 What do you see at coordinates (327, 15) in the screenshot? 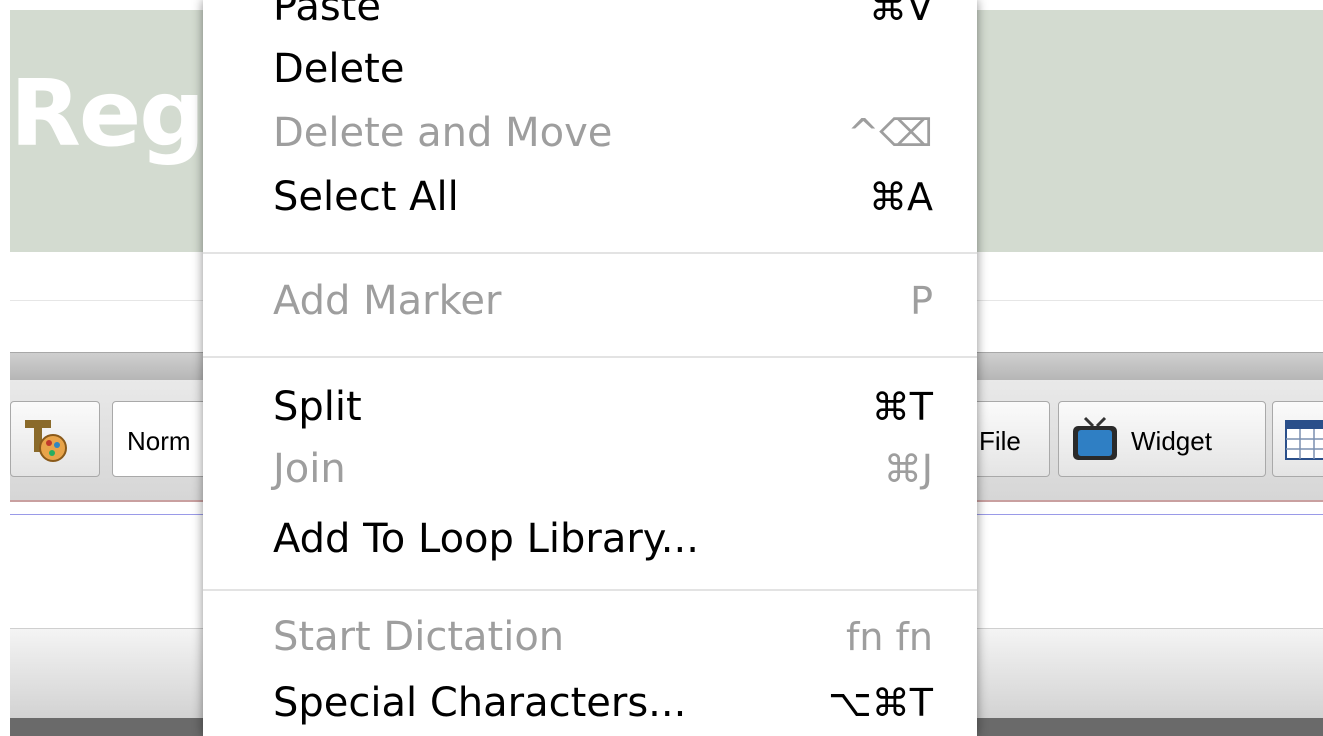
I see `menu-item-label: Paste` at bounding box center [327, 15].